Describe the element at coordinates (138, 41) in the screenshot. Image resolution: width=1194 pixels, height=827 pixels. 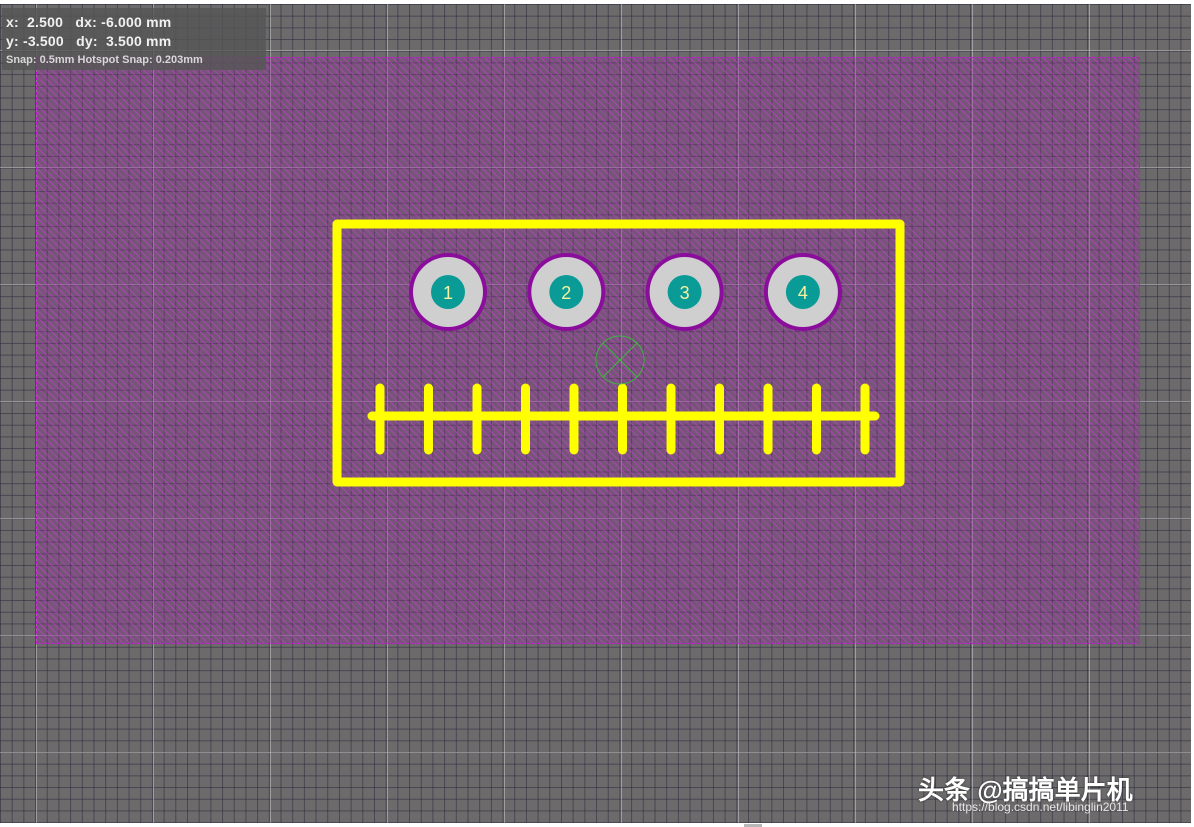
I see `dy-value: 3.500 mm` at that location.